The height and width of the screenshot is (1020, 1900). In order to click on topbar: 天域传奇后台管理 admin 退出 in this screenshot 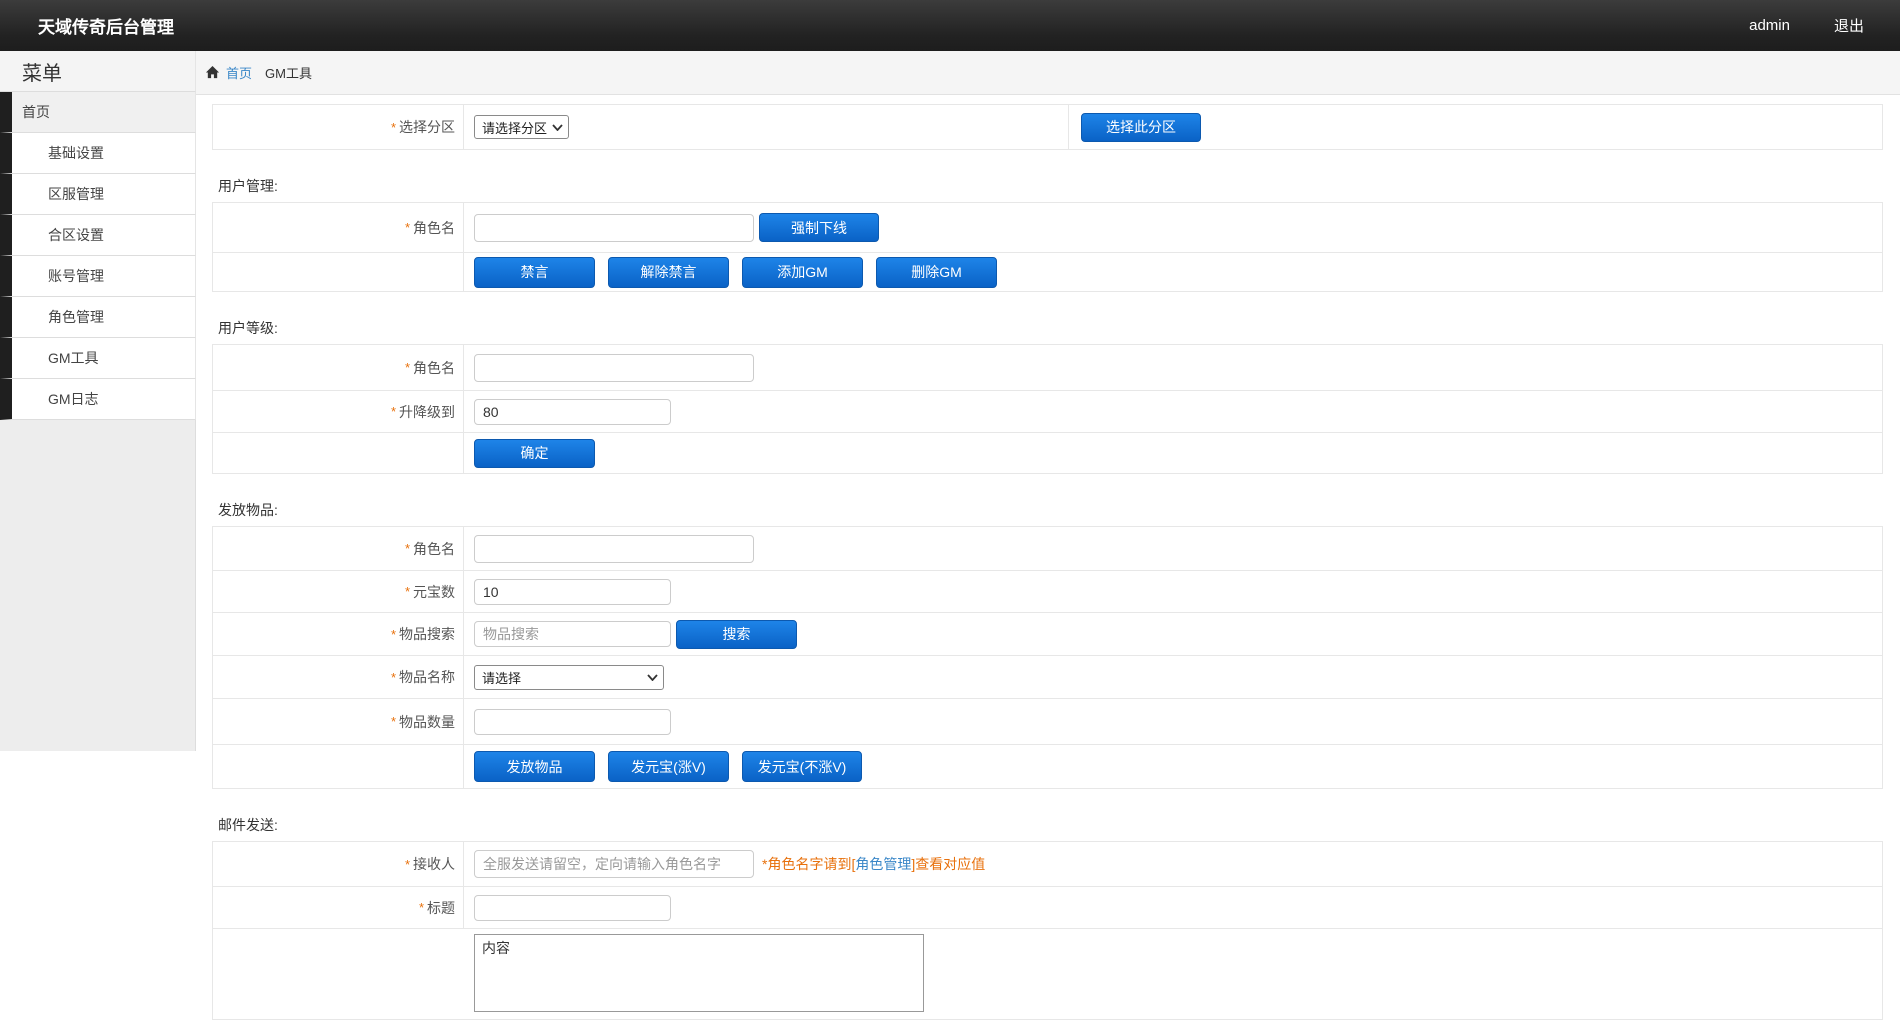, I will do `click(950, 25)`.